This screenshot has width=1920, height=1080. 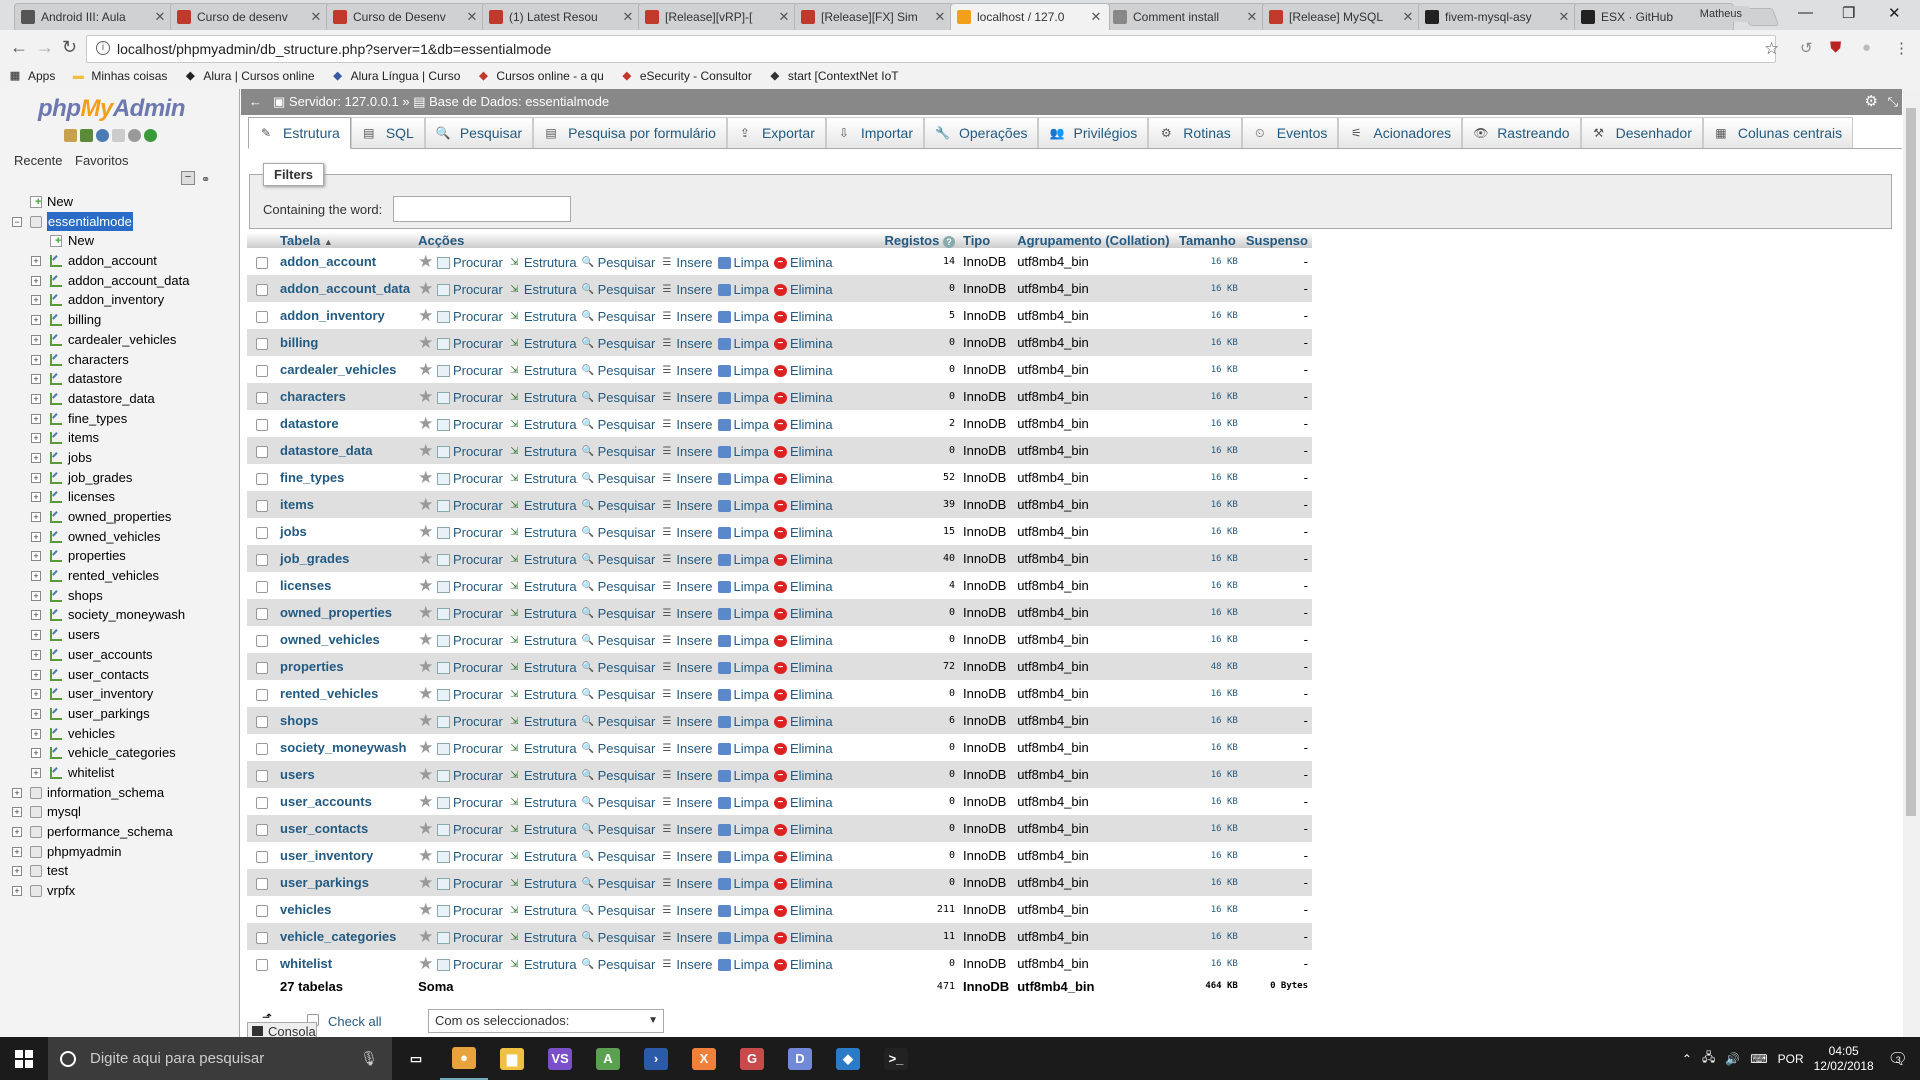 I want to click on reload-icon: ↻, so click(x=69, y=47).